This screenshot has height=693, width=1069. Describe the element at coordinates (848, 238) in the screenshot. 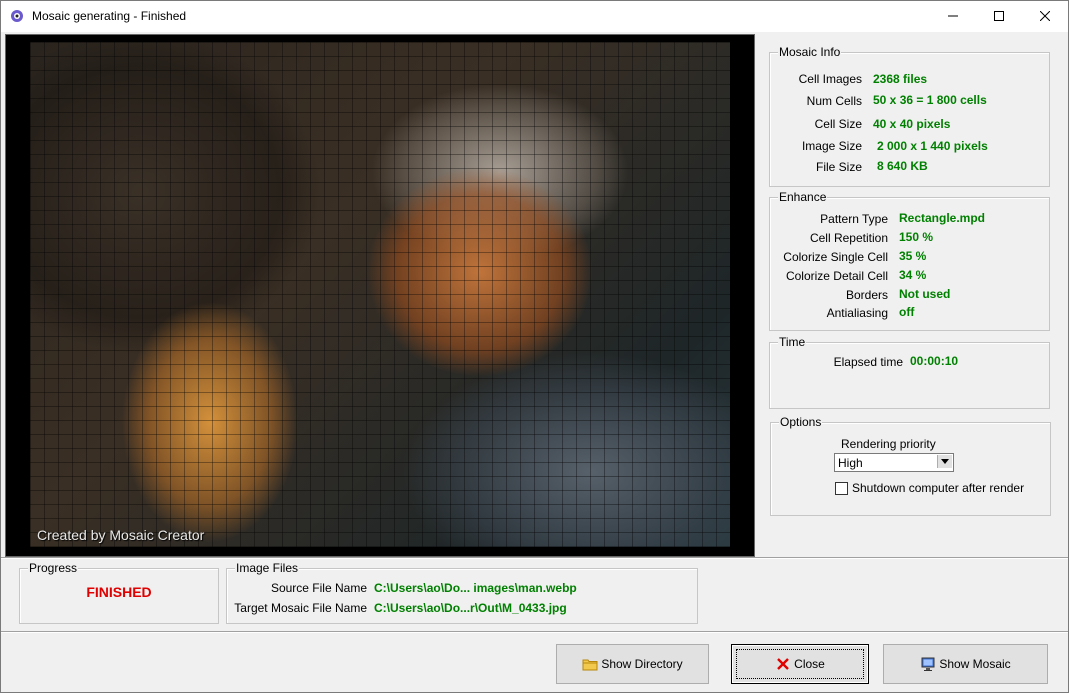

I see `cell-repetition-label: Cell Repetition` at that location.